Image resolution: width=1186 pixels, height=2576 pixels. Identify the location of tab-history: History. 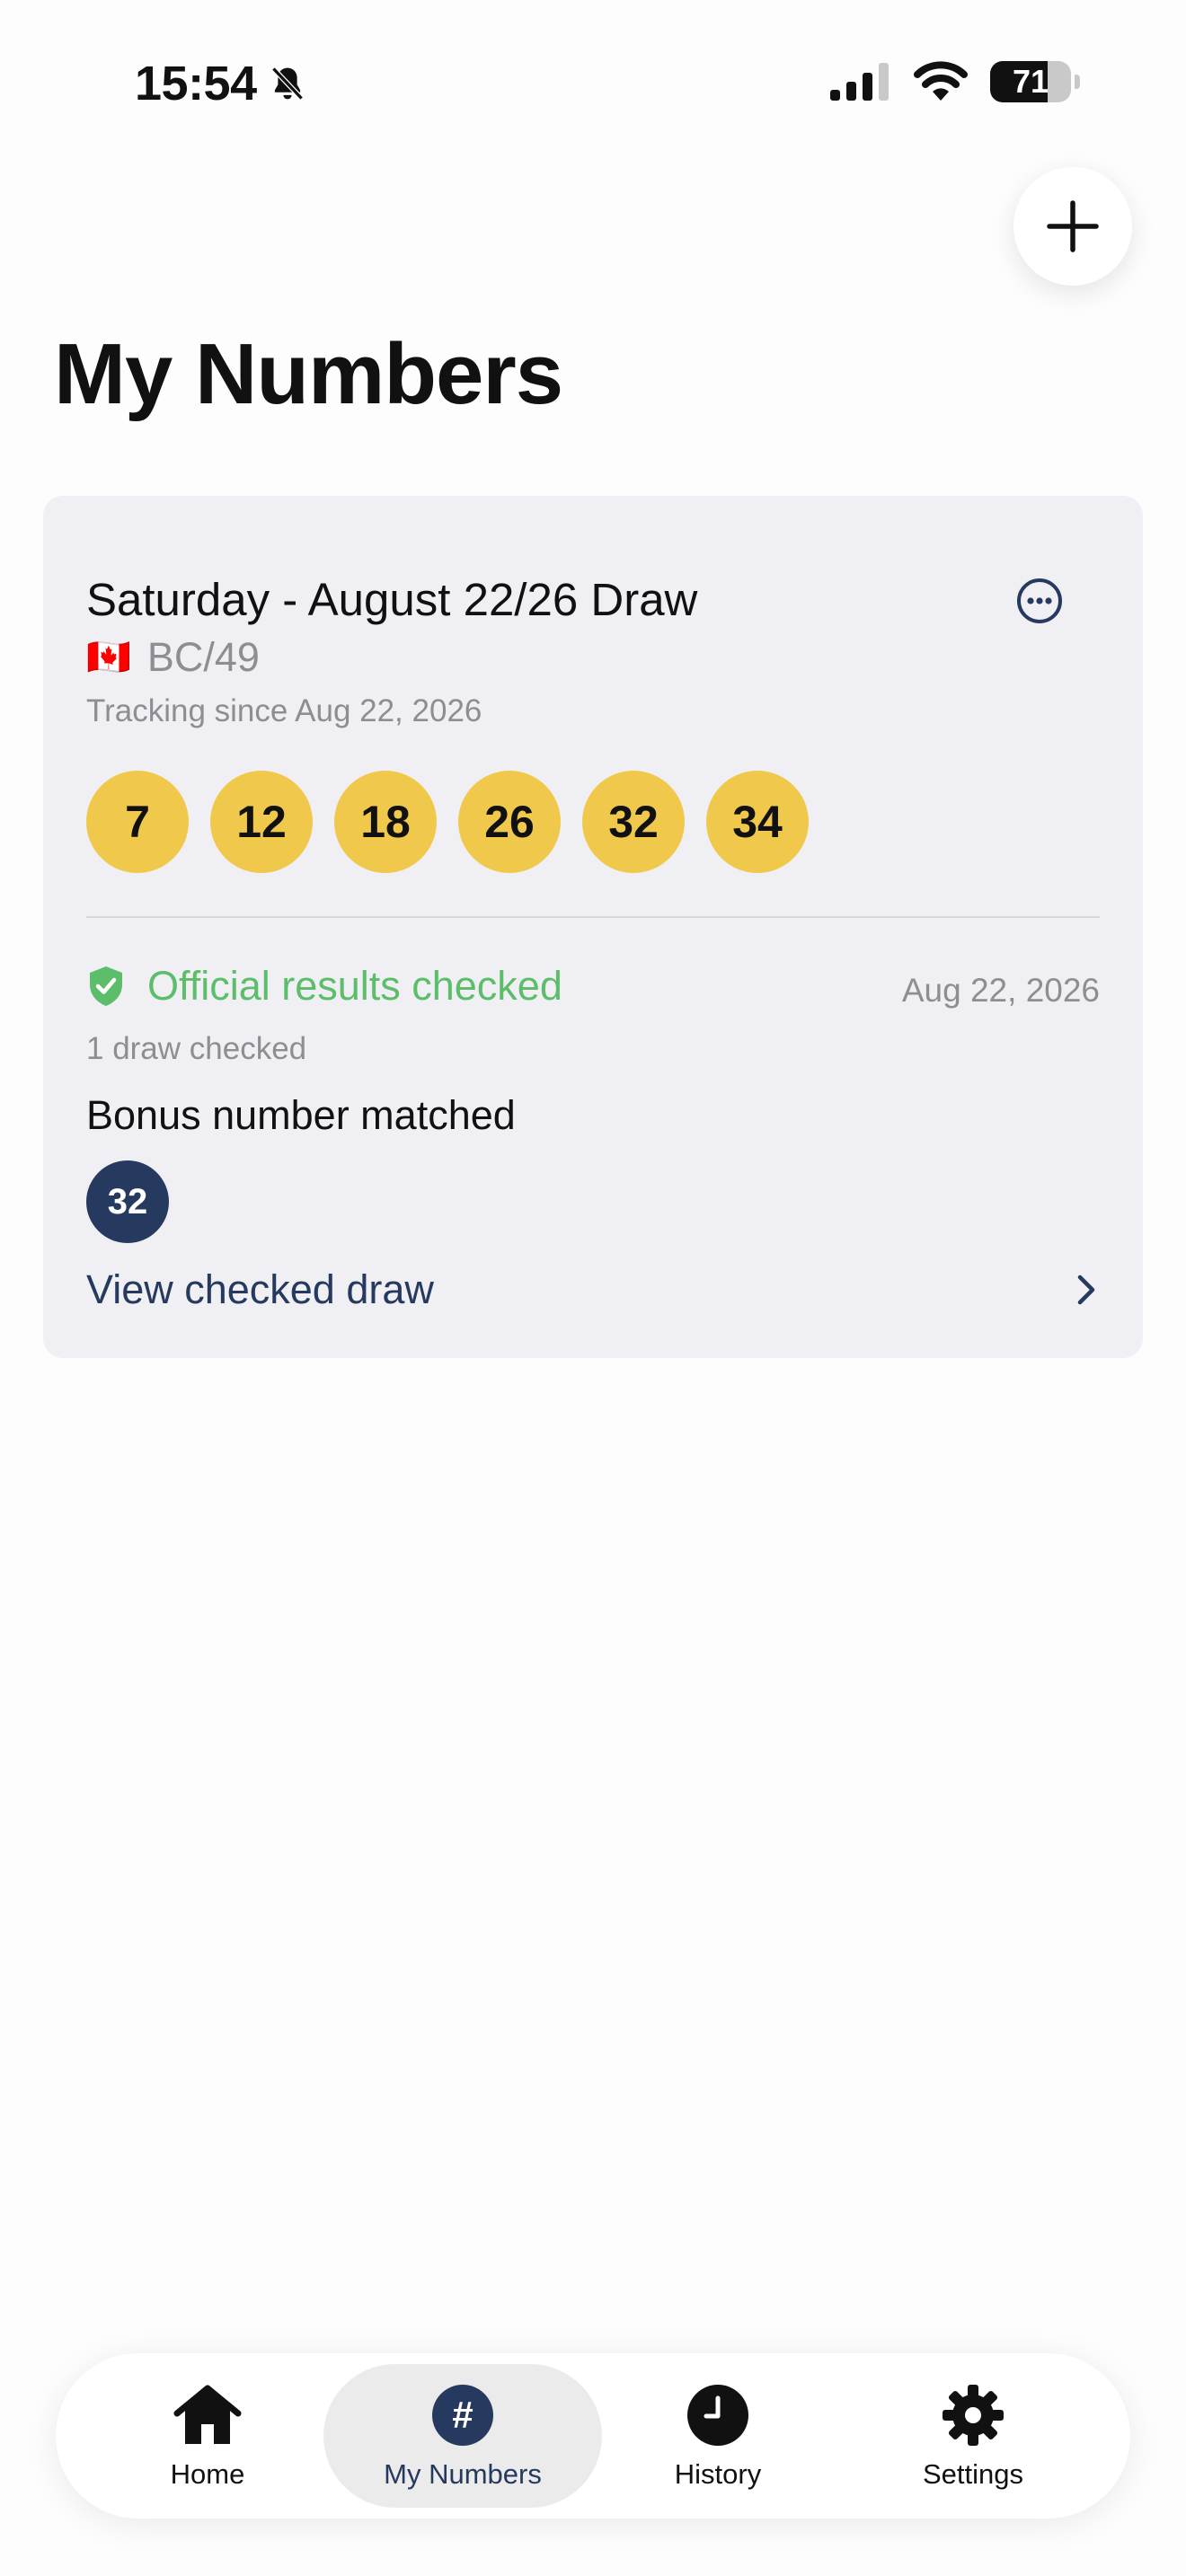
(718, 2436).